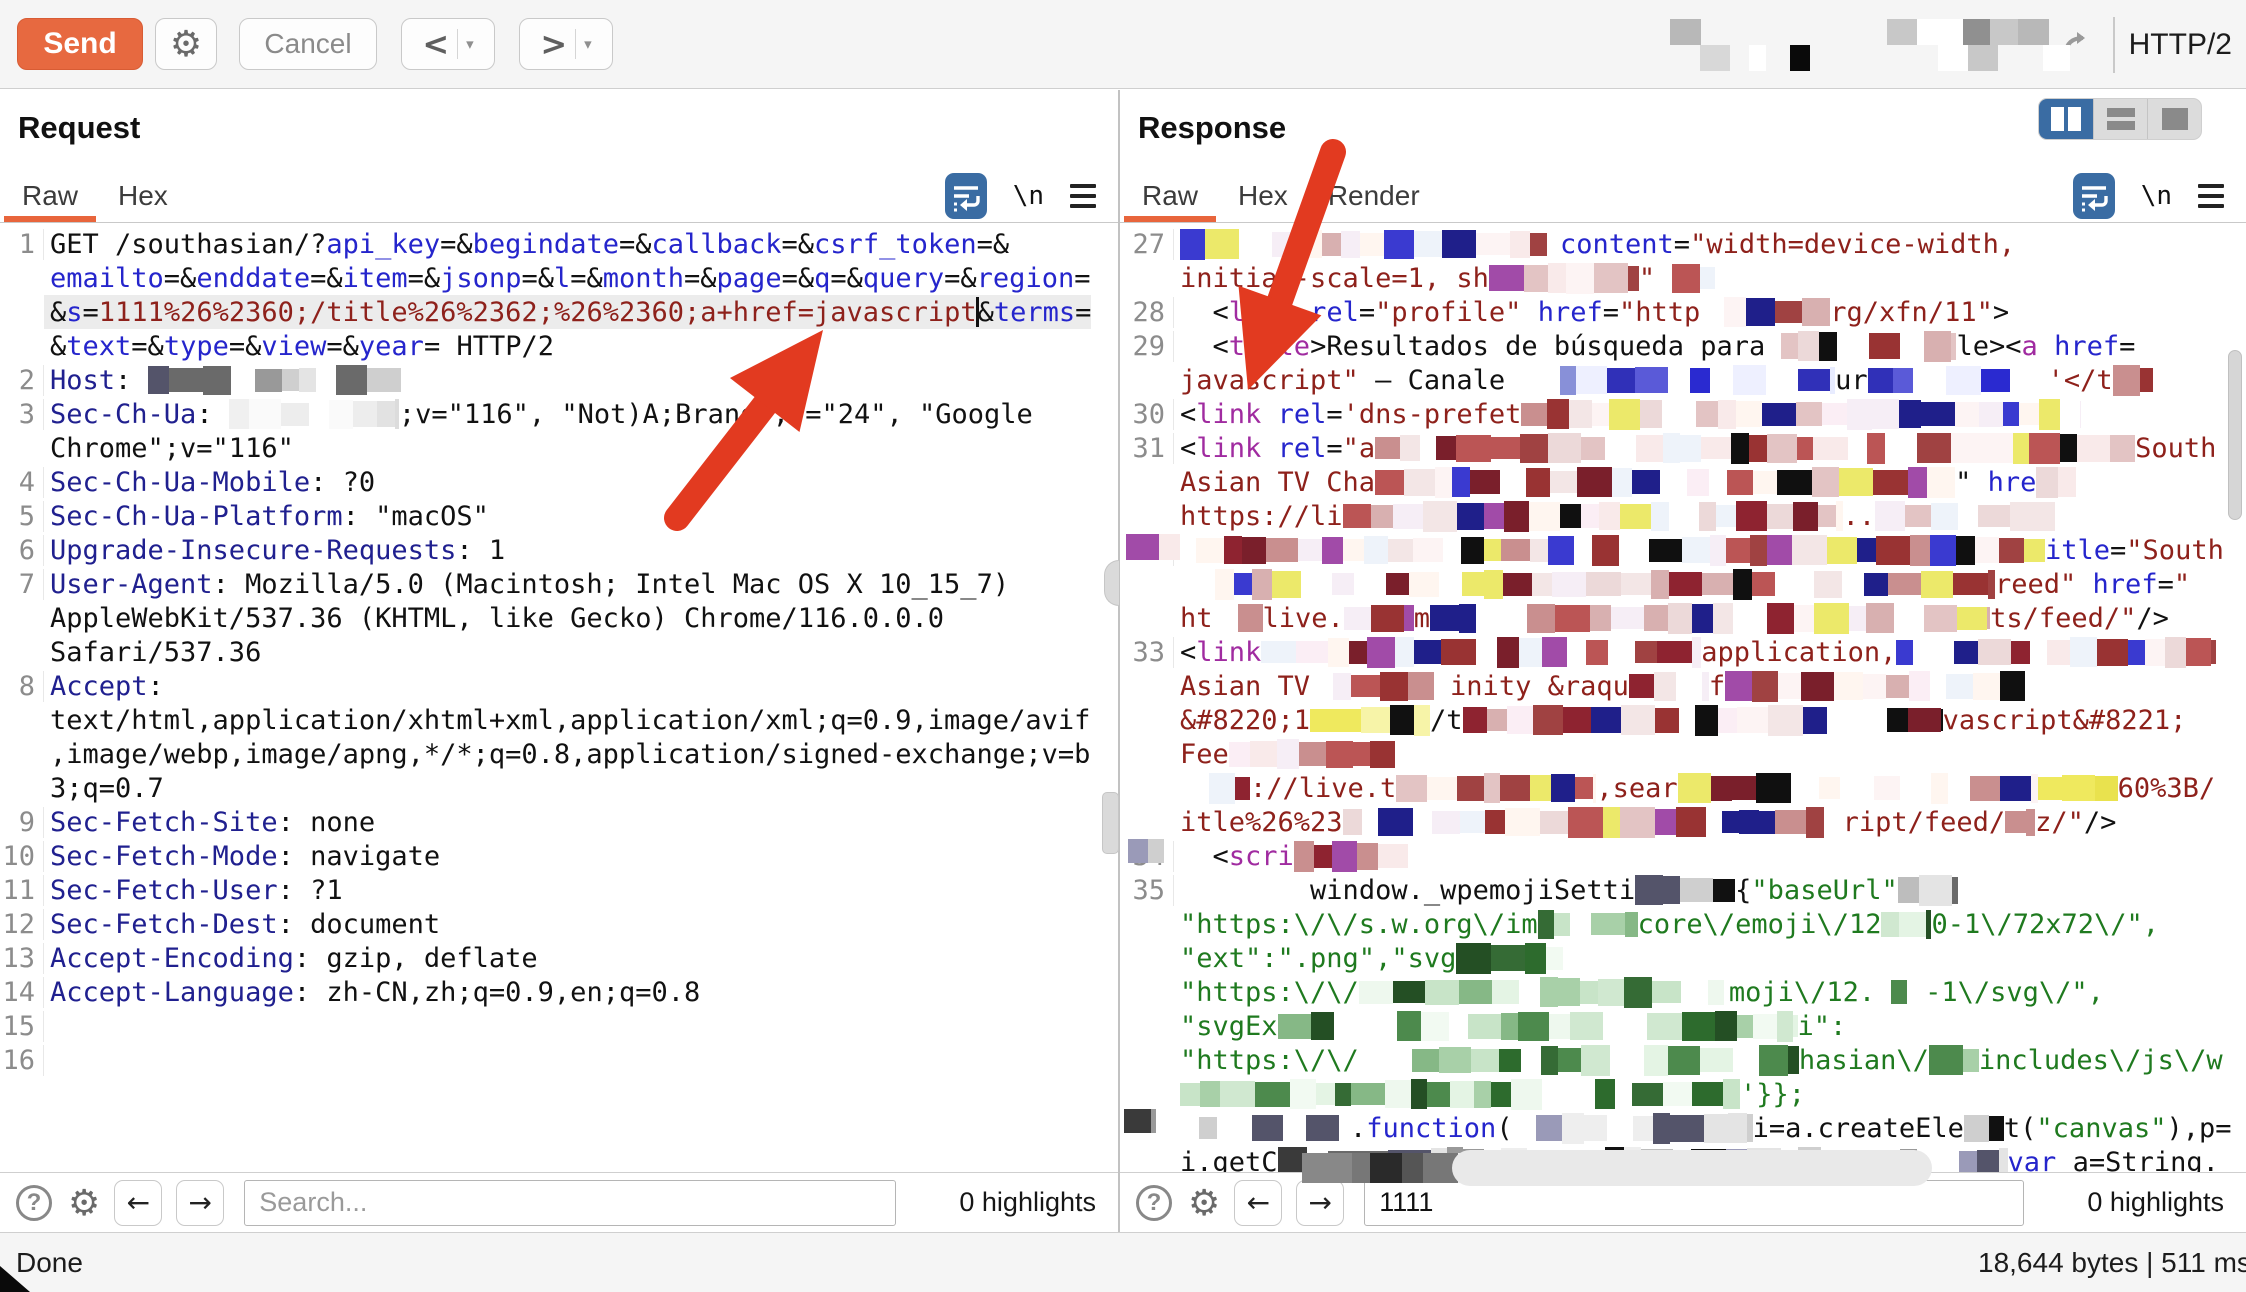 This screenshot has width=2246, height=1292. I want to click on layout-rows-button, so click(2120, 119).